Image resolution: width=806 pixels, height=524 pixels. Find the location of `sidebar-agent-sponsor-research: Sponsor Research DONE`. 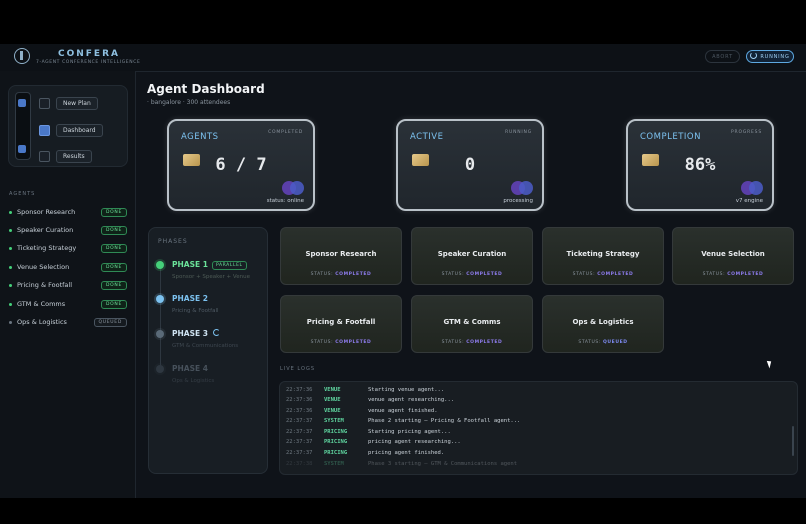

sidebar-agent-sponsor-research: Sponsor Research DONE is located at coordinates (68, 212).